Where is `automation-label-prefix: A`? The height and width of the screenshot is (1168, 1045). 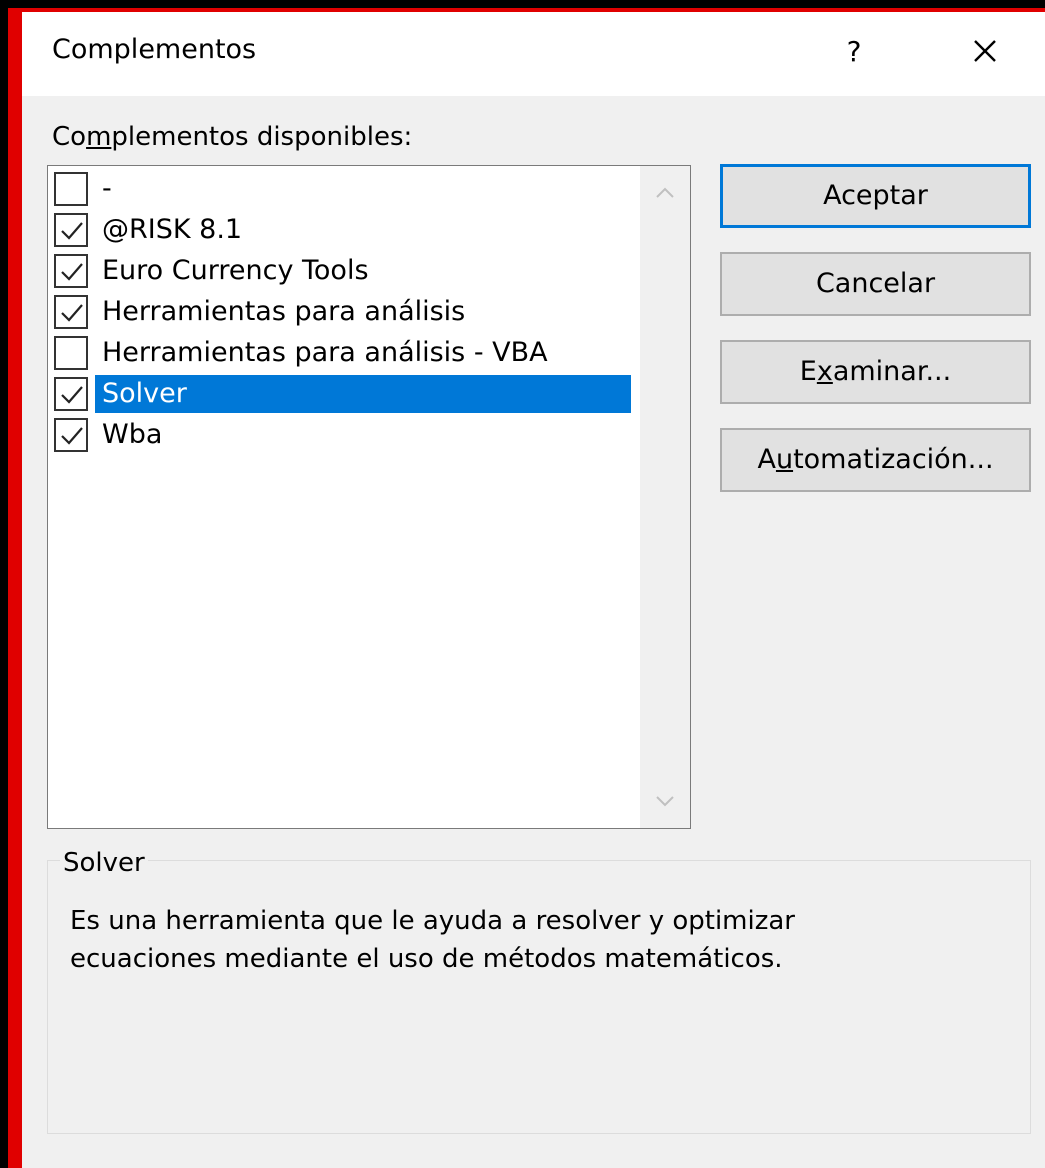
automation-label-prefix: A is located at coordinates (766, 459).